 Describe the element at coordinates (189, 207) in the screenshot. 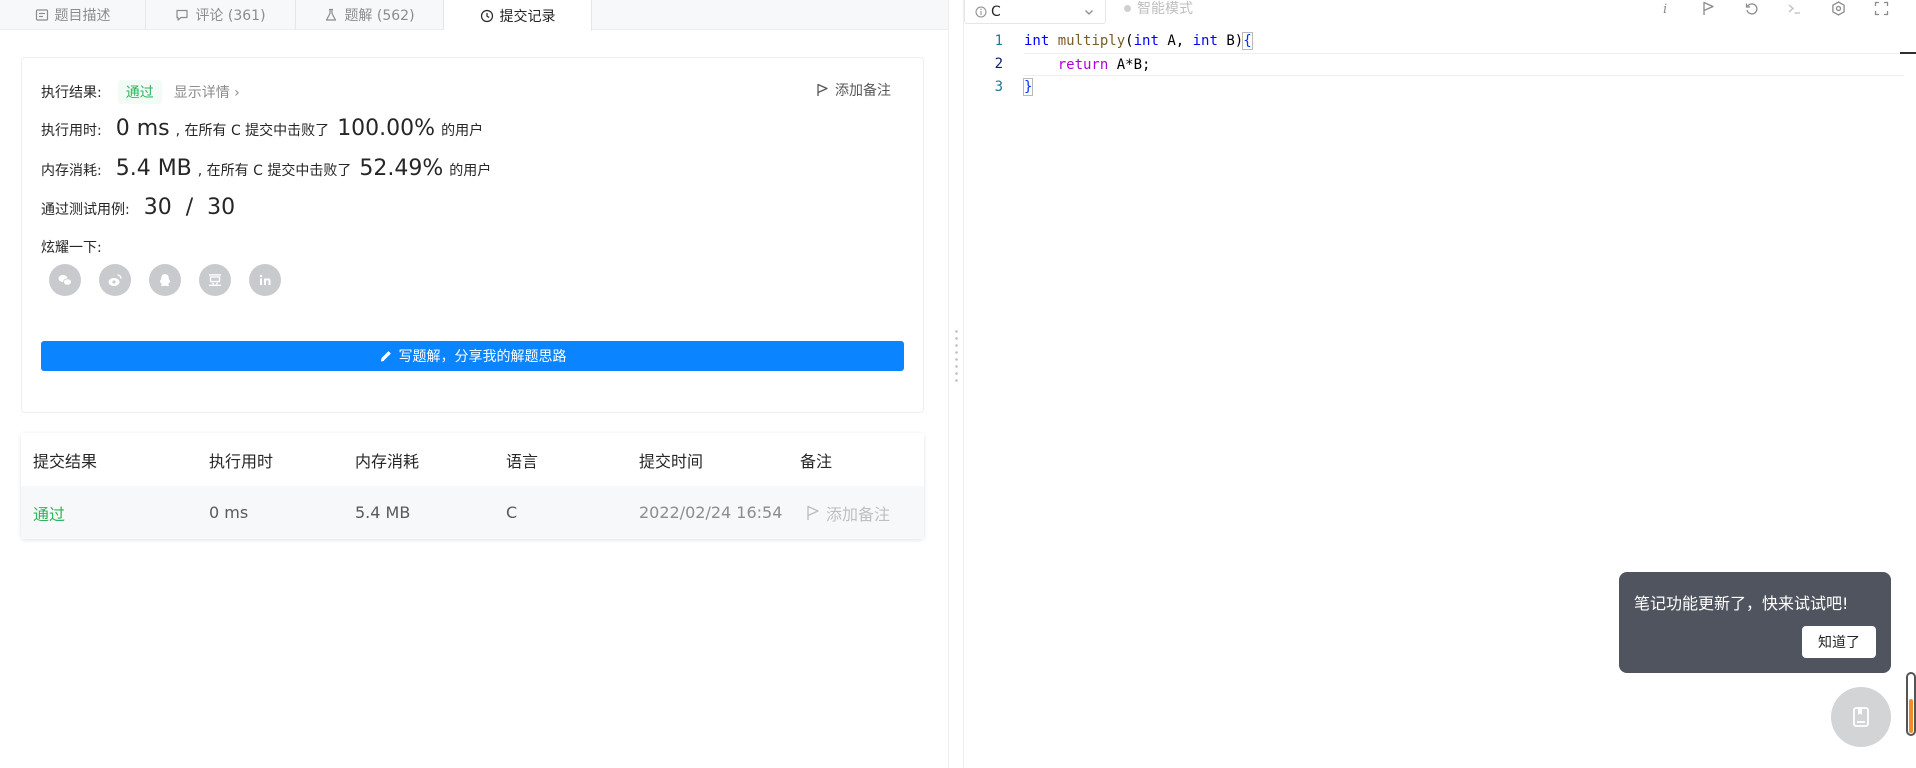

I see `cases-value: 30 / 30` at that location.